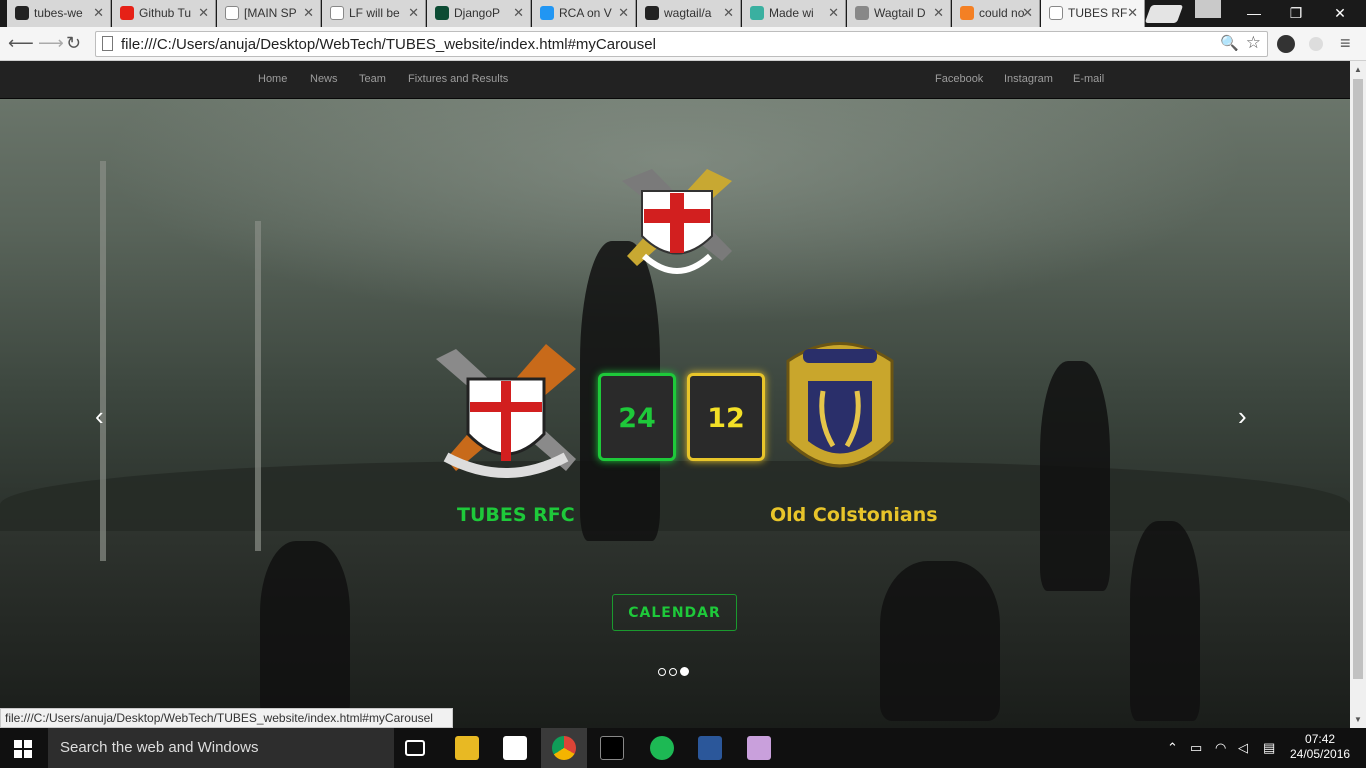 The image size is (1366, 768). Describe the element at coordinates (840, 405) in the screenshot. I see `old-colstonians-crest-logo` at that location.